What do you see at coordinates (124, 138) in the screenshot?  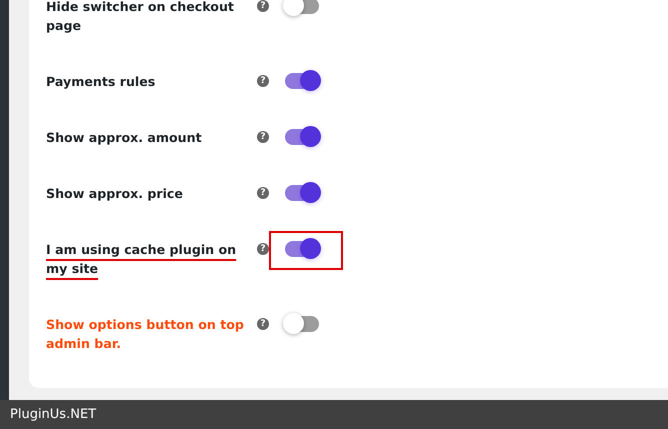 I see `setting-label: Show approx. amount` at bounding box center [124, 138].